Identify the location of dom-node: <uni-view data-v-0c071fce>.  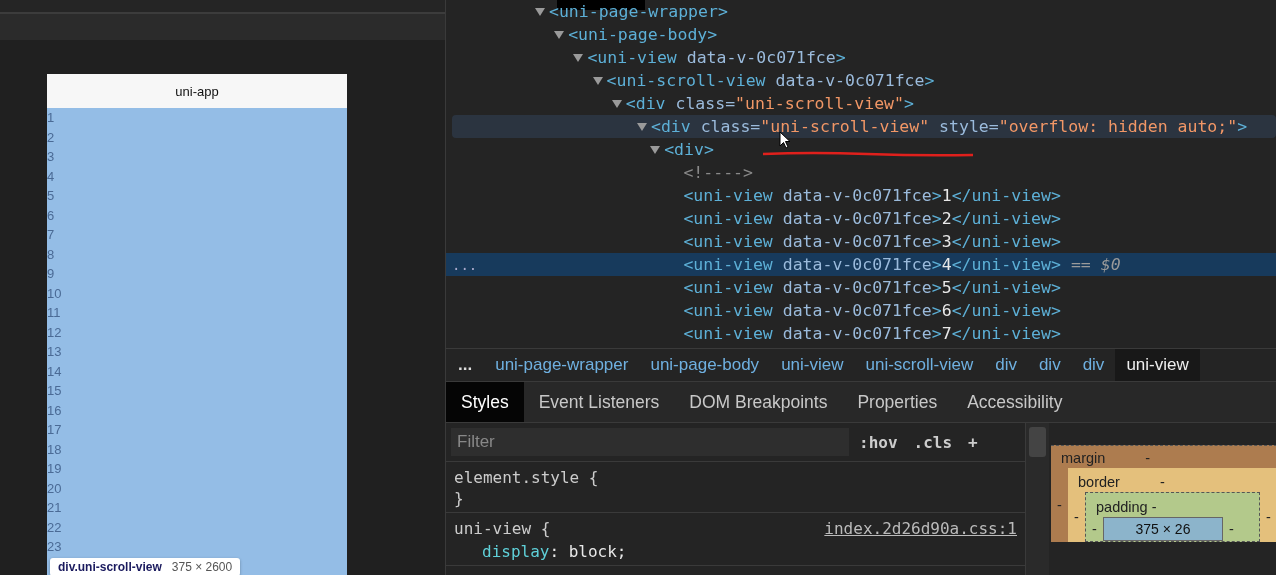
(861, 57).